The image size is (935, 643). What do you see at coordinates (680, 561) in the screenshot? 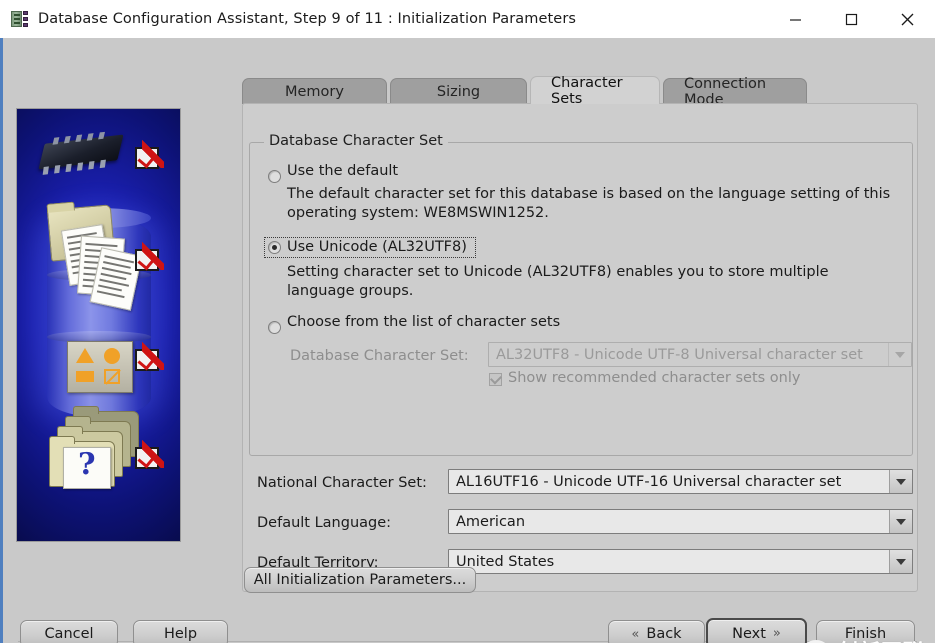
I see `default-territory-dropdown: United States` at bounding box center [680, 561].